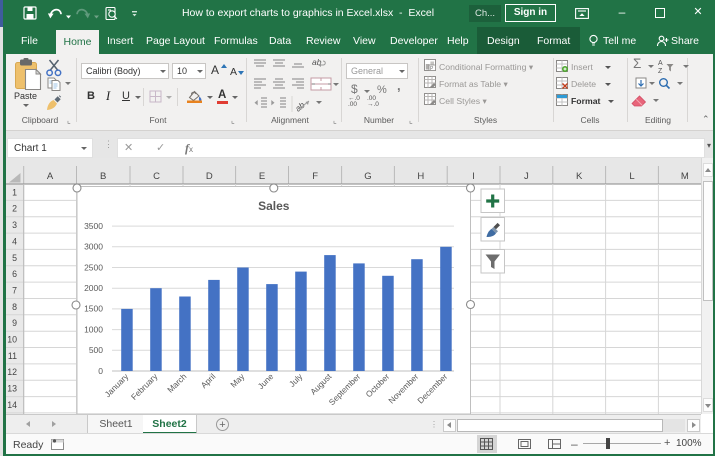 Image resolution: width=715 pixels, height=456 pixels. Describe the element at coordinates (685, 176) in the screenshot. I see `svg-text: M` at that location.